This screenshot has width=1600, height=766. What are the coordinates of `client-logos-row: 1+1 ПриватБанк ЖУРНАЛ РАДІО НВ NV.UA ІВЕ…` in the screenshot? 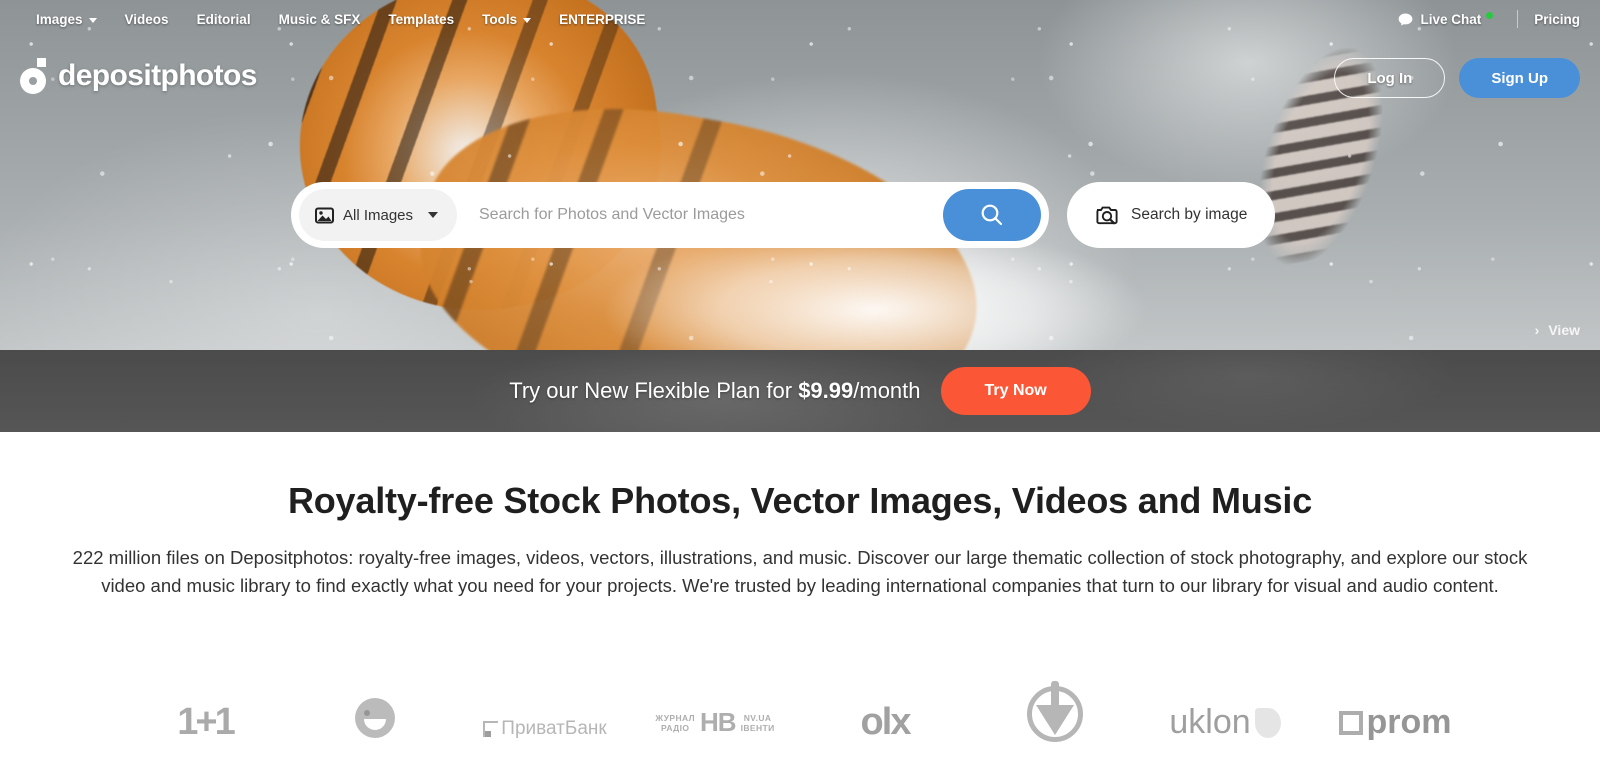 It's located at (800, 709).